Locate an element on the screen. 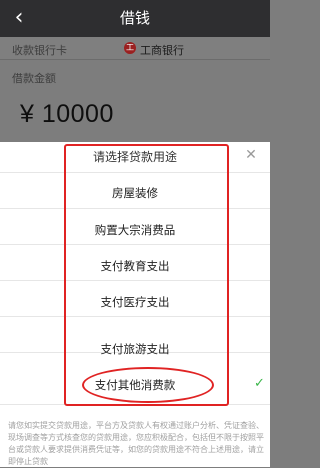 The height and width of the screenshot is (468, 320). page-title: 借钱 is located at coordinates (134, 18).